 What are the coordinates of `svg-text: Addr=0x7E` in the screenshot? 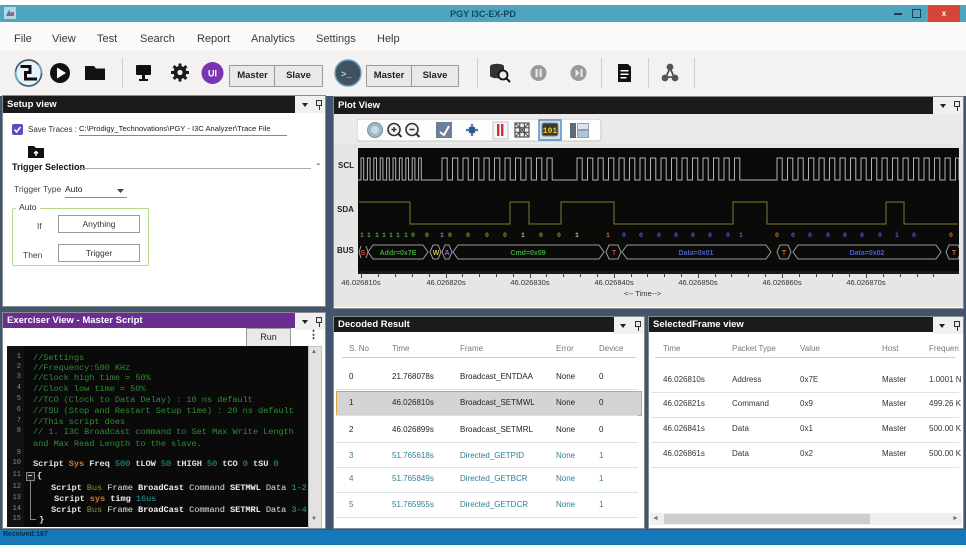 It's located at (398, 253).